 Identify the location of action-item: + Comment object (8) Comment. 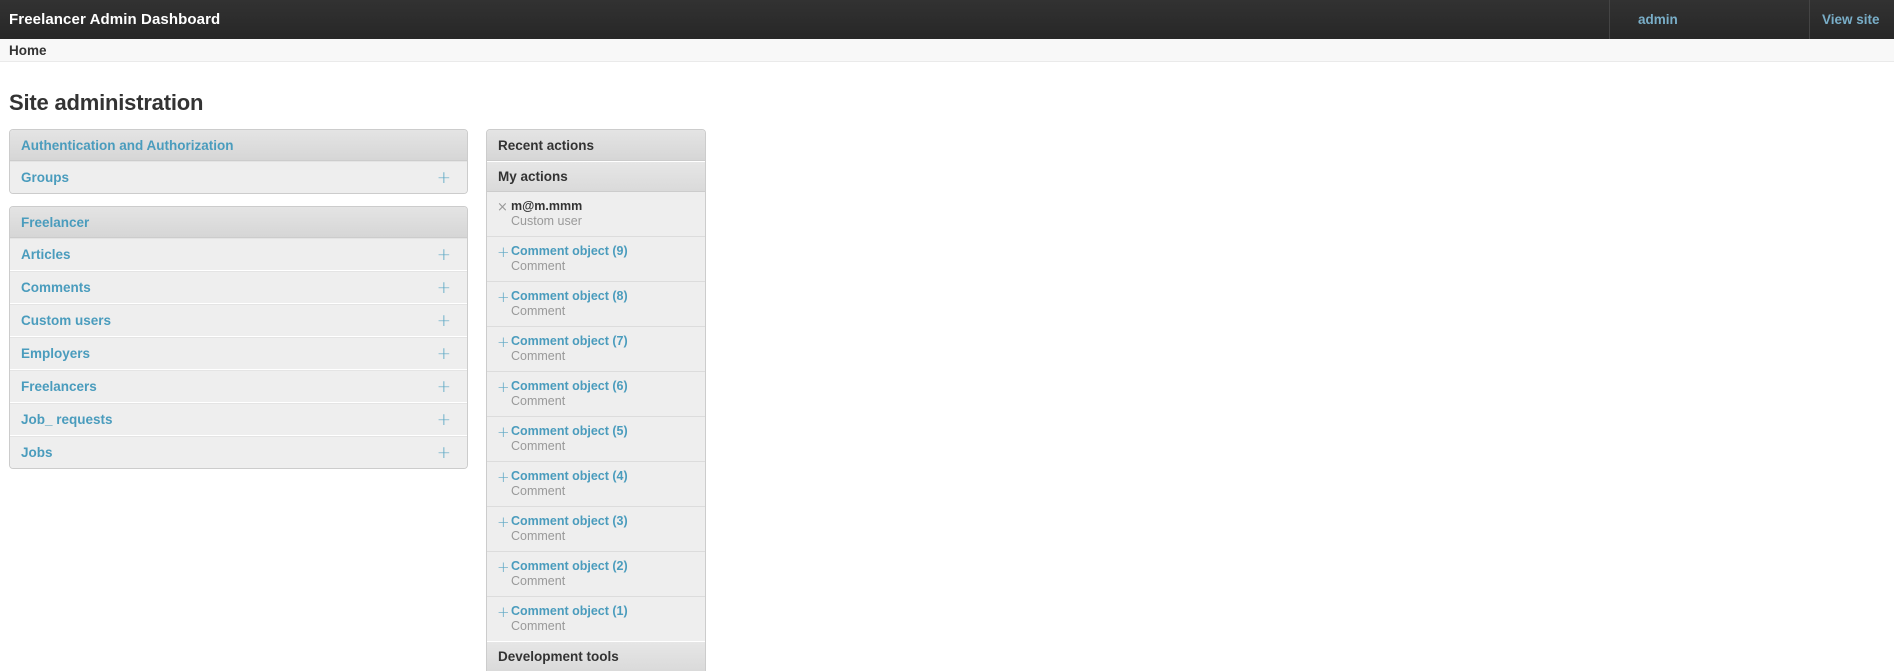
(596, 304).